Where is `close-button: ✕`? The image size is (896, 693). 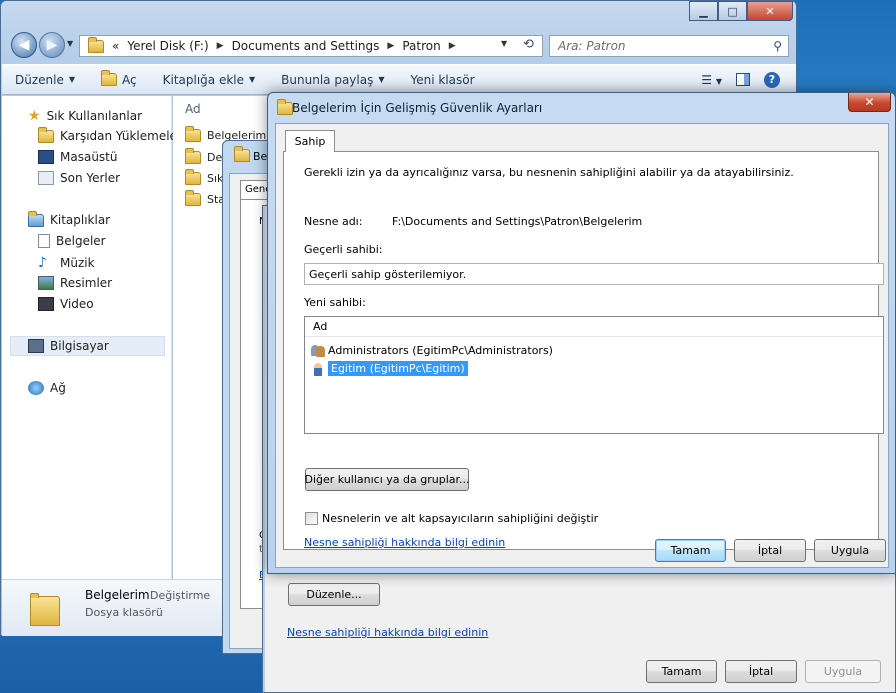
close-button: ✕ is located at coordinates (770, 11).